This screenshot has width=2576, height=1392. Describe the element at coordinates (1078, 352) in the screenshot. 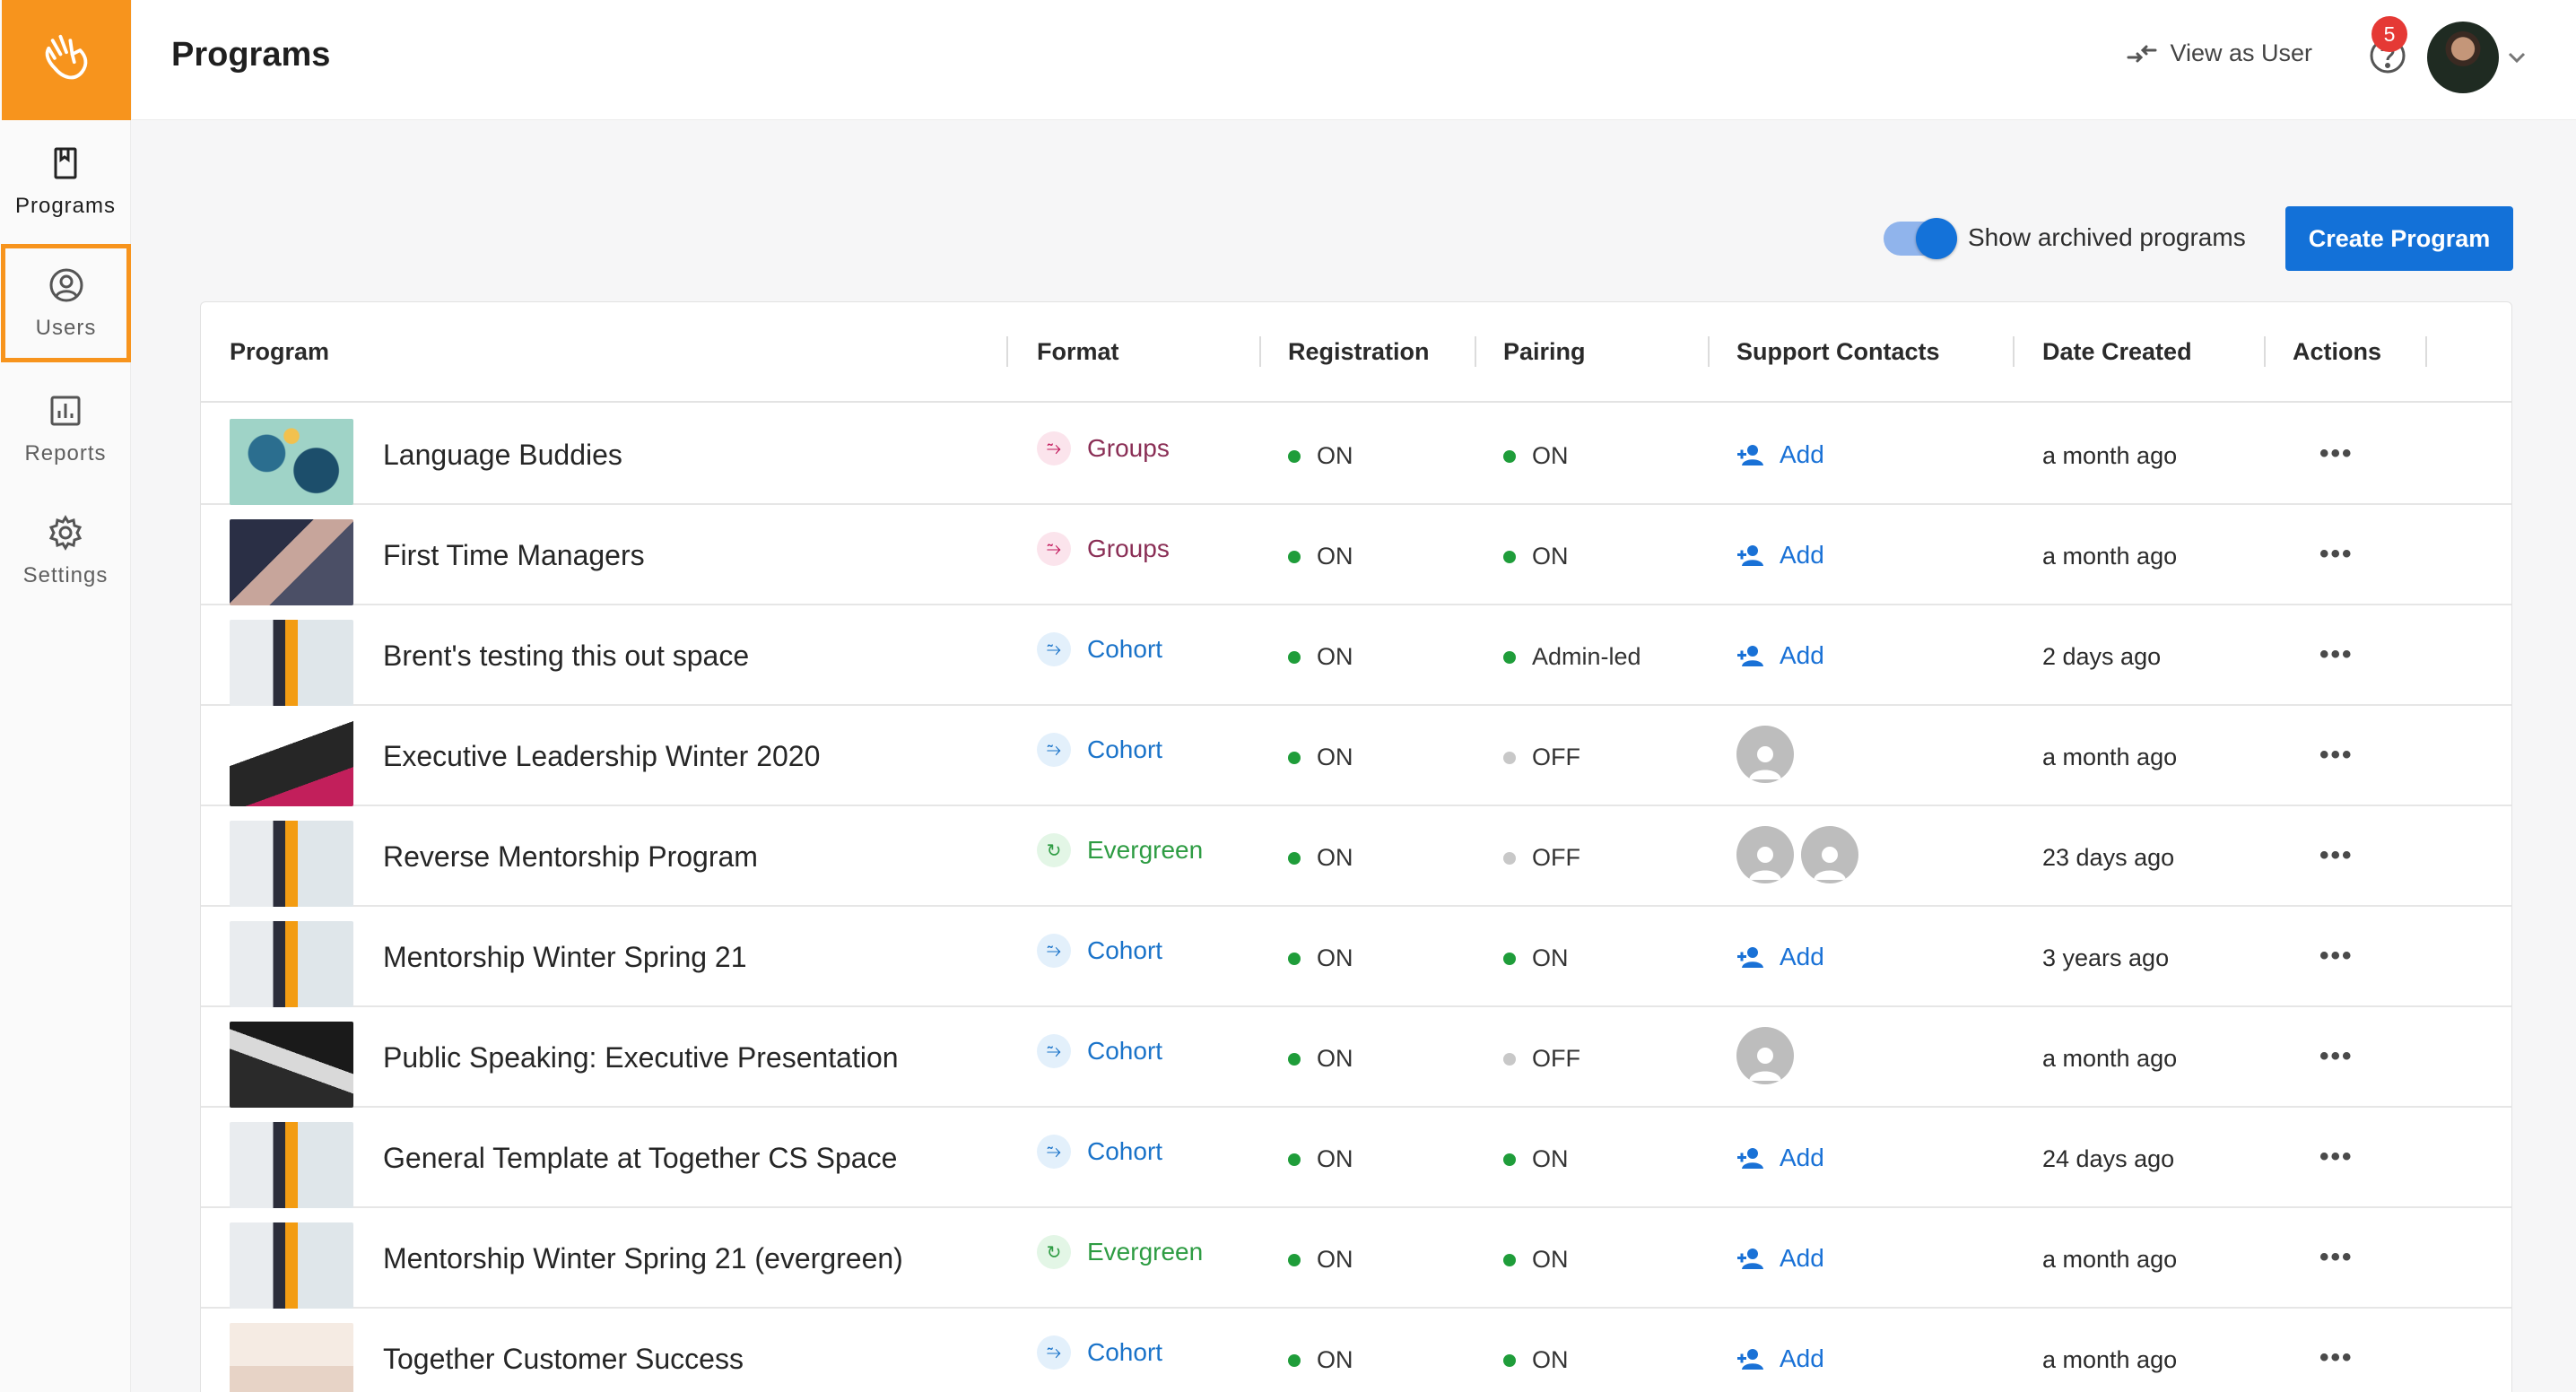

I see `column-header-format: Format` at that location.